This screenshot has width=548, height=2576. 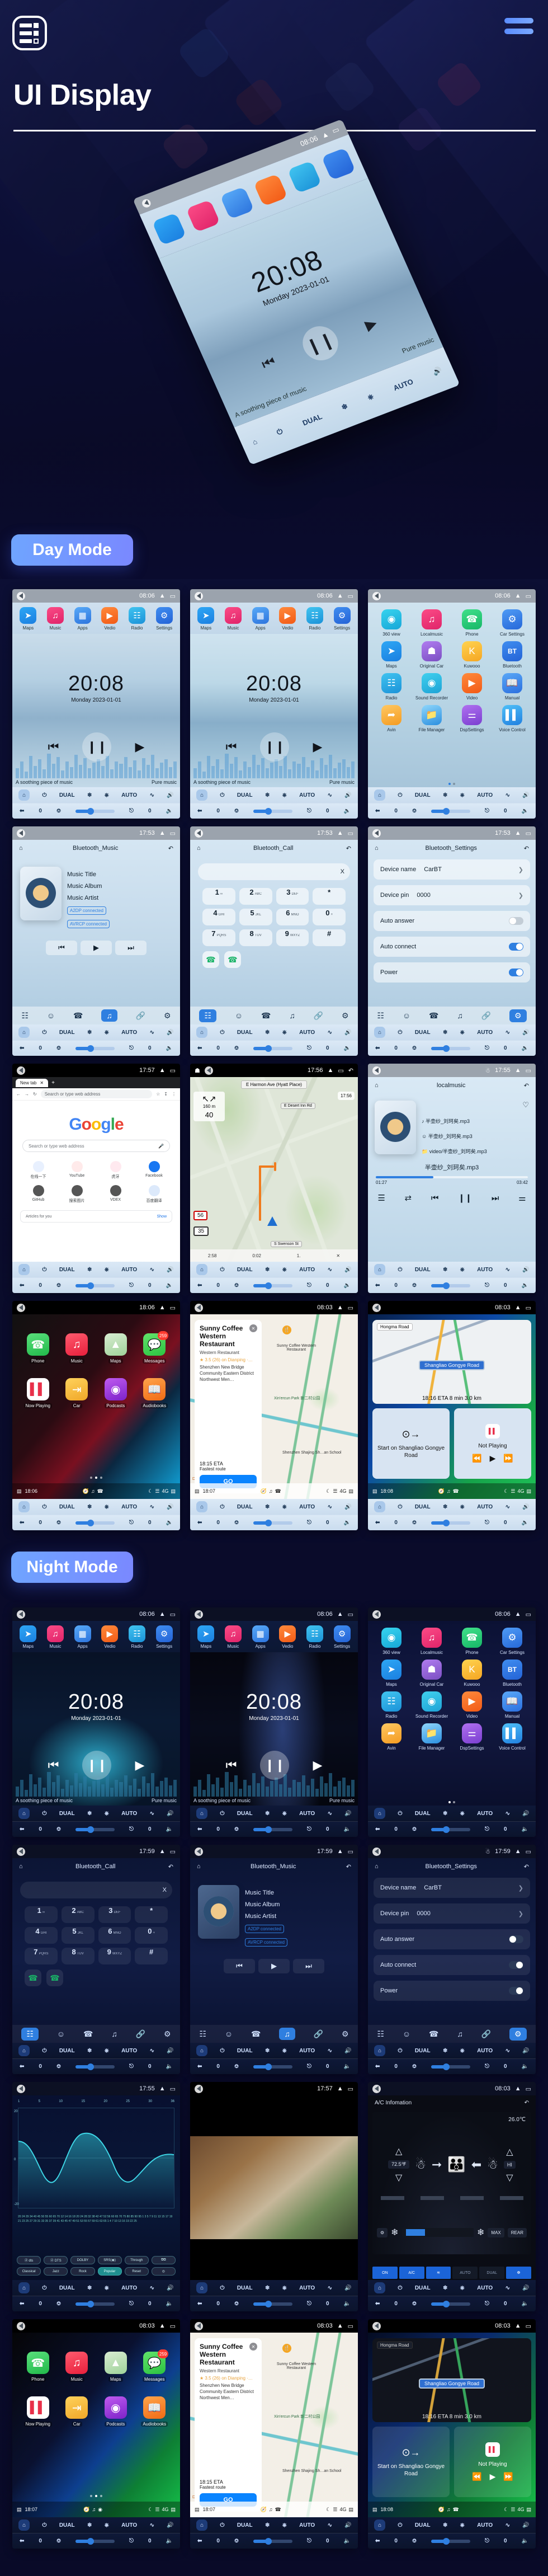 What do you see at coordinates (518, 2273) in the screenshot?
I see `ac-button-defrost: ☸` at bounding box center [518, 2273].